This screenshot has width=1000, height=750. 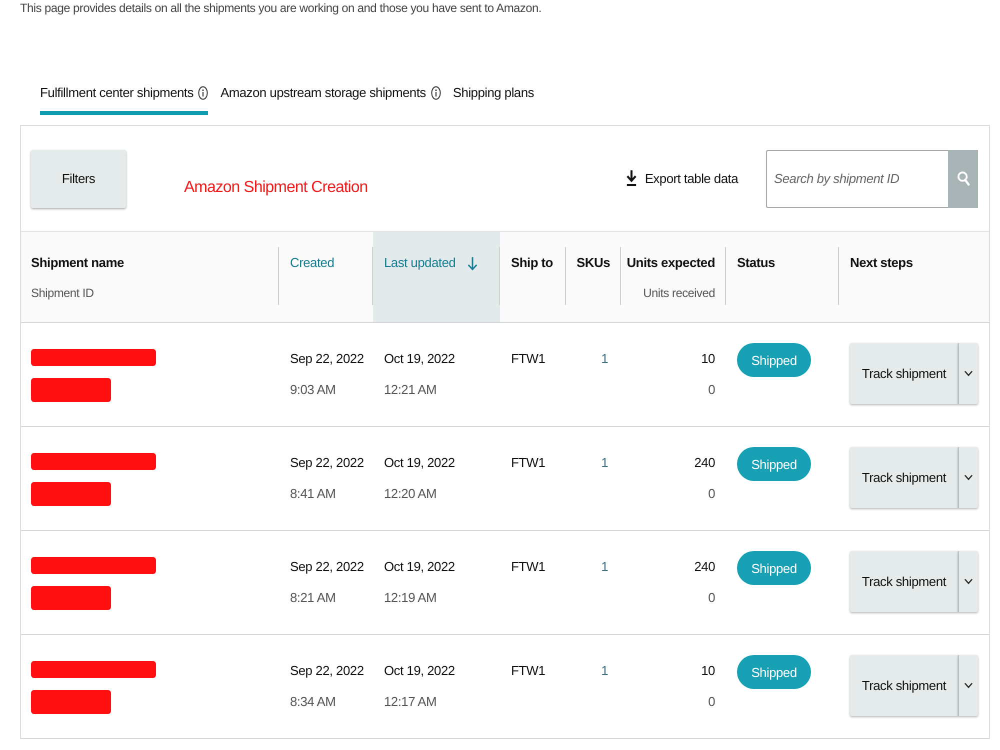 What do you see at coordinates (313, 702) in the screenshot?
I see `created-time: 8:34 AM` at bounding box center [313, 702].